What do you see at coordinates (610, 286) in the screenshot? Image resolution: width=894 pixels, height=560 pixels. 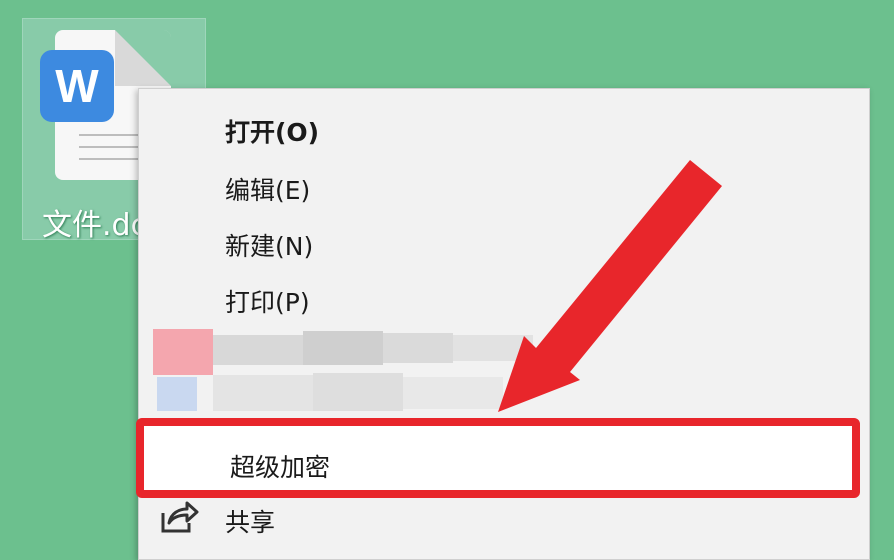 I see `red-arrow` at bounding box center [610, 286].